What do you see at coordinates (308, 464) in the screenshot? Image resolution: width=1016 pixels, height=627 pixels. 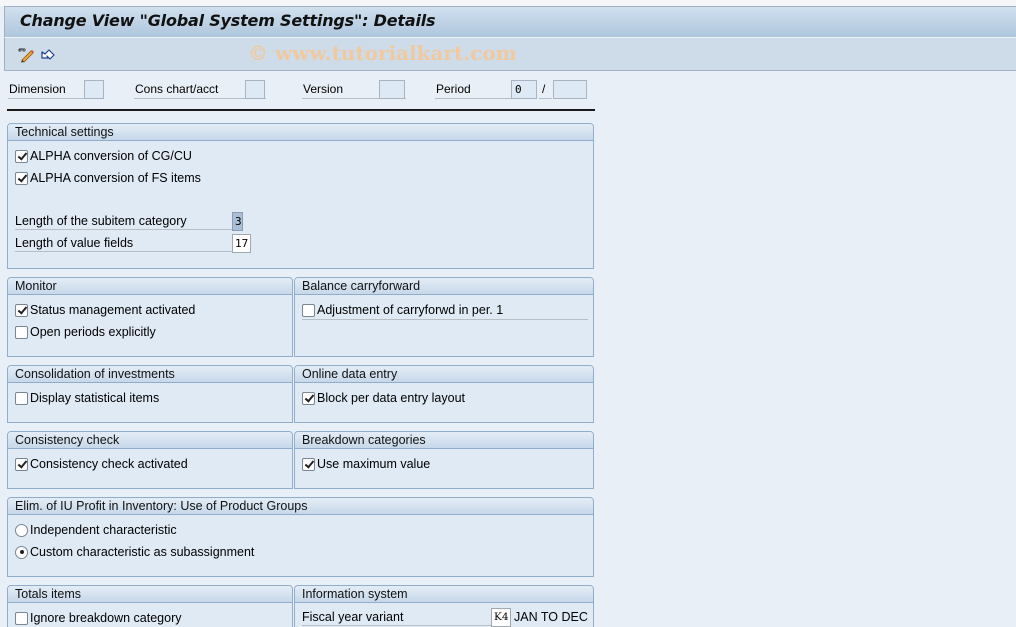 I see `use-max-value-checkbox` at bounding box center [308, 464].